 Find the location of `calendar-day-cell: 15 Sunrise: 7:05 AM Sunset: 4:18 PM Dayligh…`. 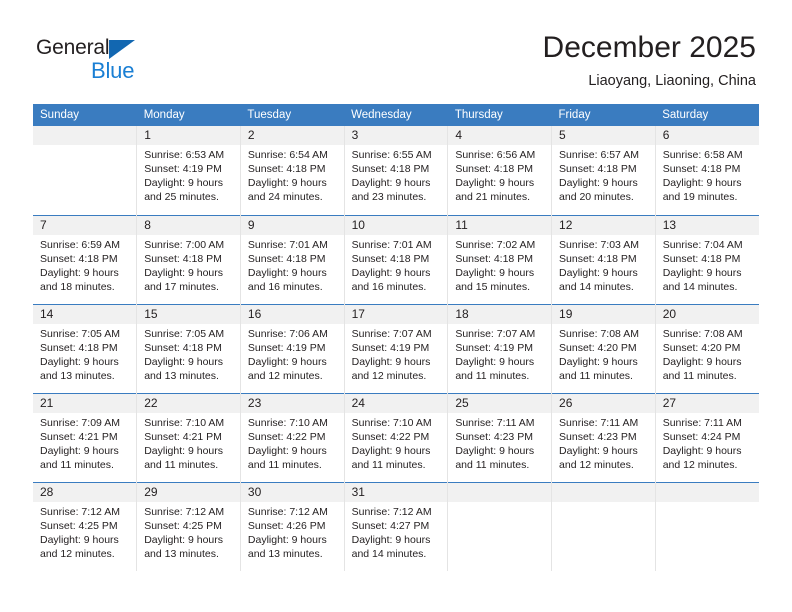

calendar-day-cell: 15 Sunrise: 7:05 AM Sunset: 4:18 PM Dayligh… is located at coordinates (188, 348).